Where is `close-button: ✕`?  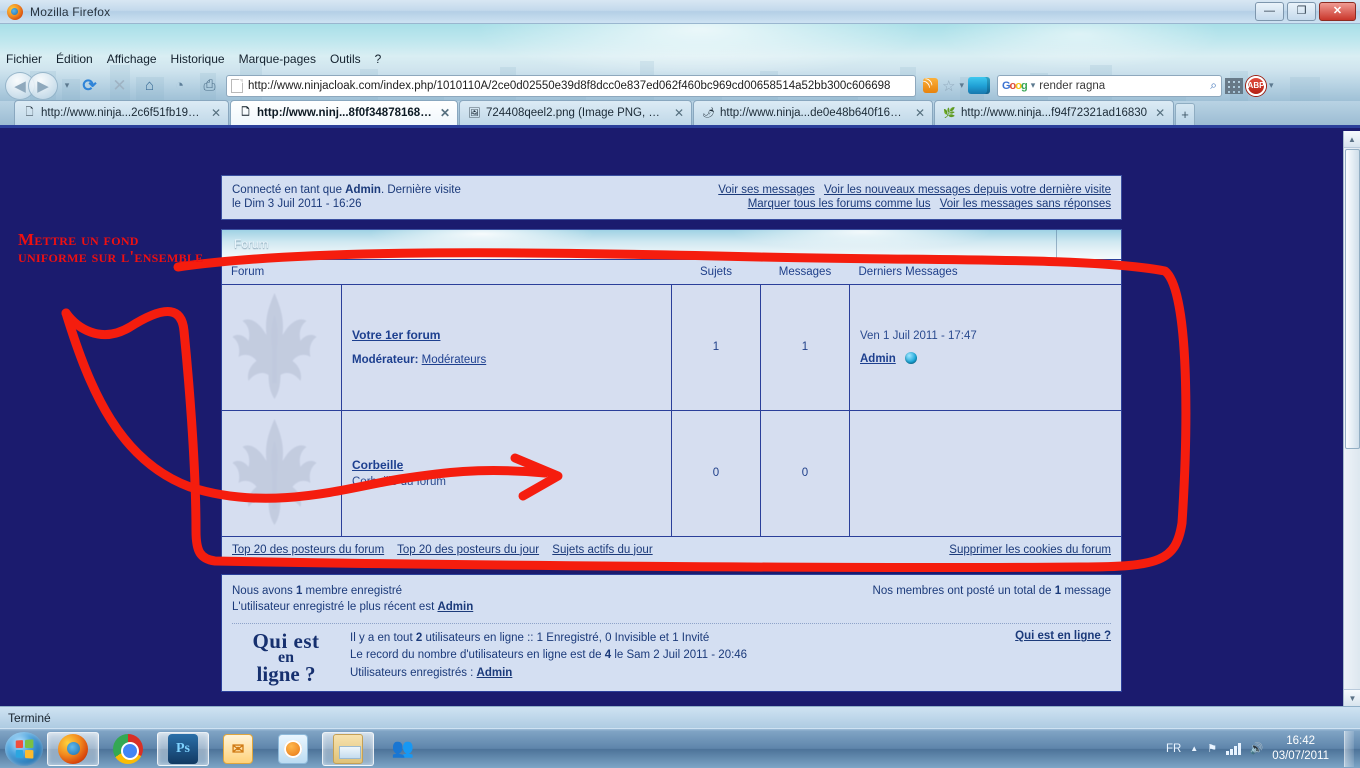
close-button: ✕ is located at coordinates (1337, 11).